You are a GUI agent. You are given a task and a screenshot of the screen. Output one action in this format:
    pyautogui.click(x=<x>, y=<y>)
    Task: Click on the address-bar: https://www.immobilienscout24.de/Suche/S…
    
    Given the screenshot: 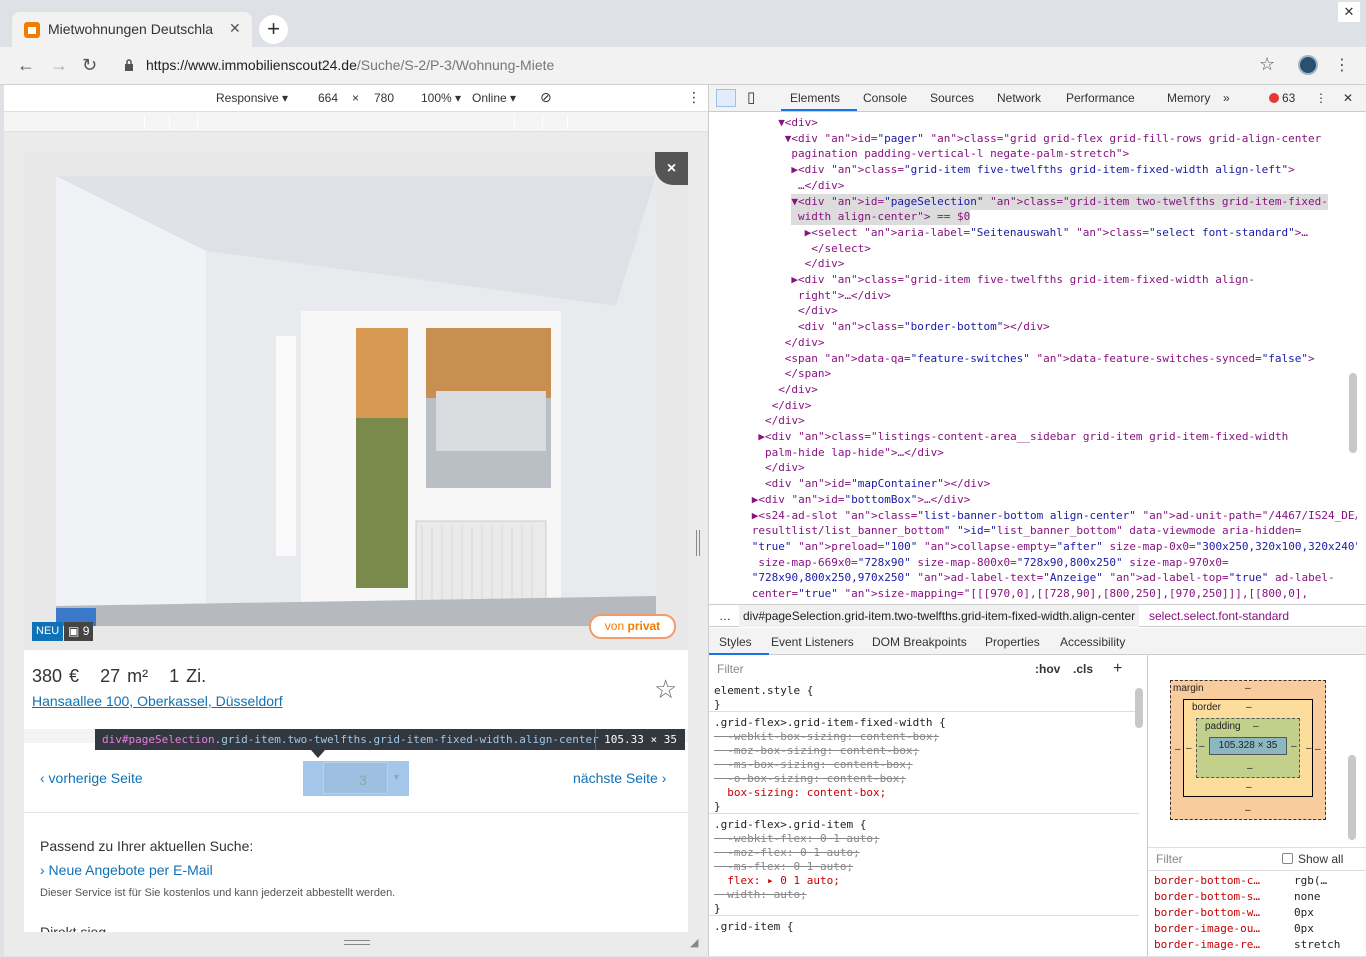 What is the action you would take?
    pyautogui.click(x=350, y=65)
    